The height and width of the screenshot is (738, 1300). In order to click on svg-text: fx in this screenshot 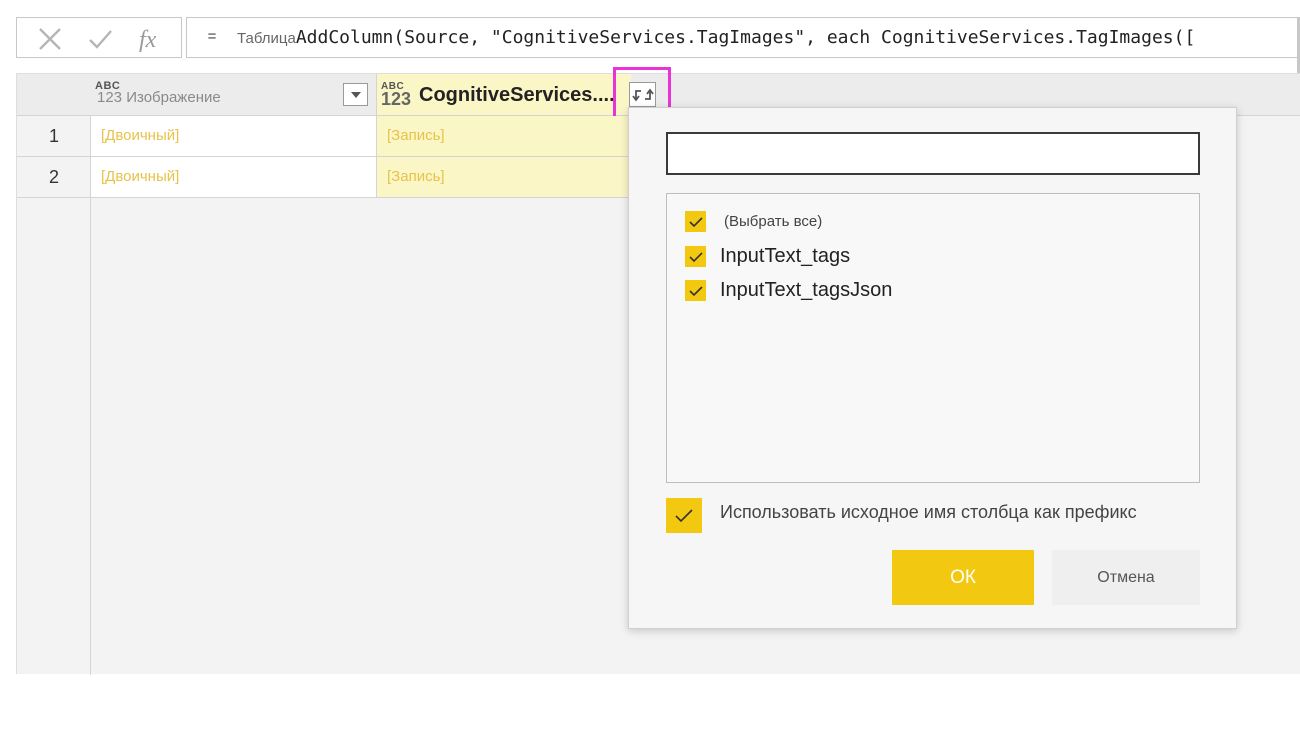, I will do `click(148, 40)`.